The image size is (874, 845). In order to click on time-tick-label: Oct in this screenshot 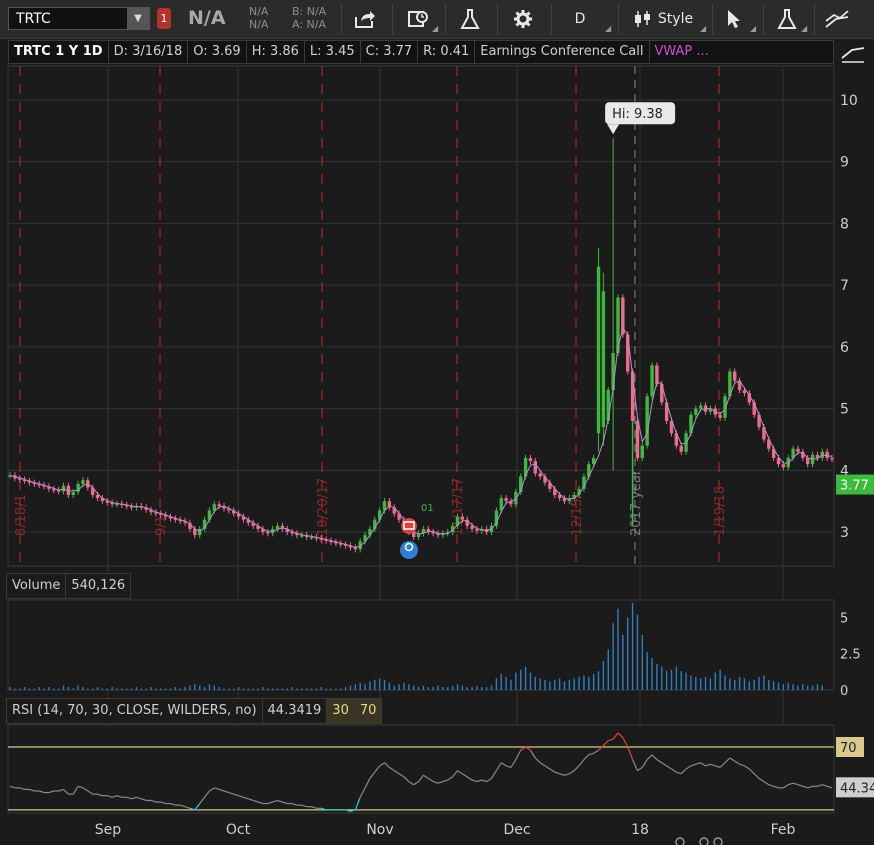, I will do `click(238, 830)`.